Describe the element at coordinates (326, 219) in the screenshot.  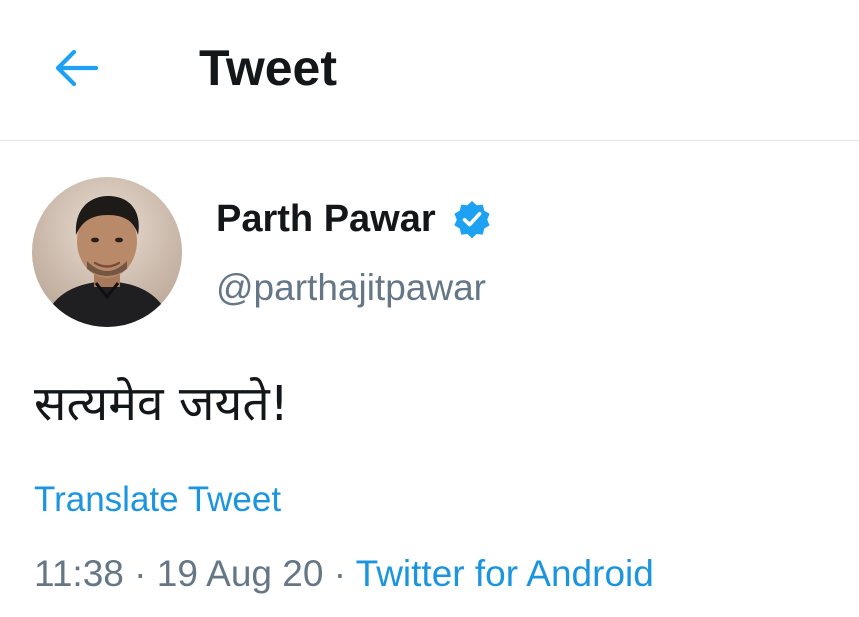
I see `display-name: Parth Pawar` at that location.